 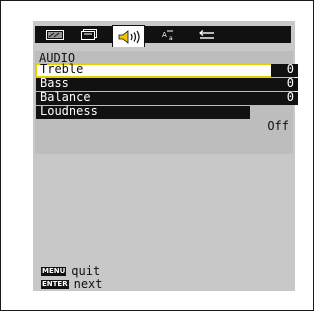 I want to click on tab-setup: A a, so click(x=169, y=34).